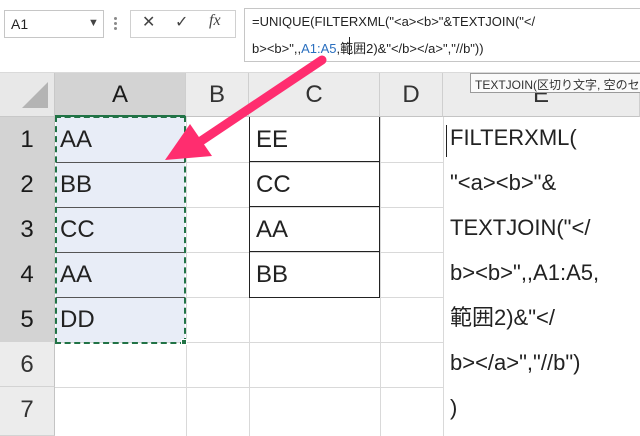 This screenshot has height=436, width=640. I want to click on arrow-shaft, so click(260, 101).